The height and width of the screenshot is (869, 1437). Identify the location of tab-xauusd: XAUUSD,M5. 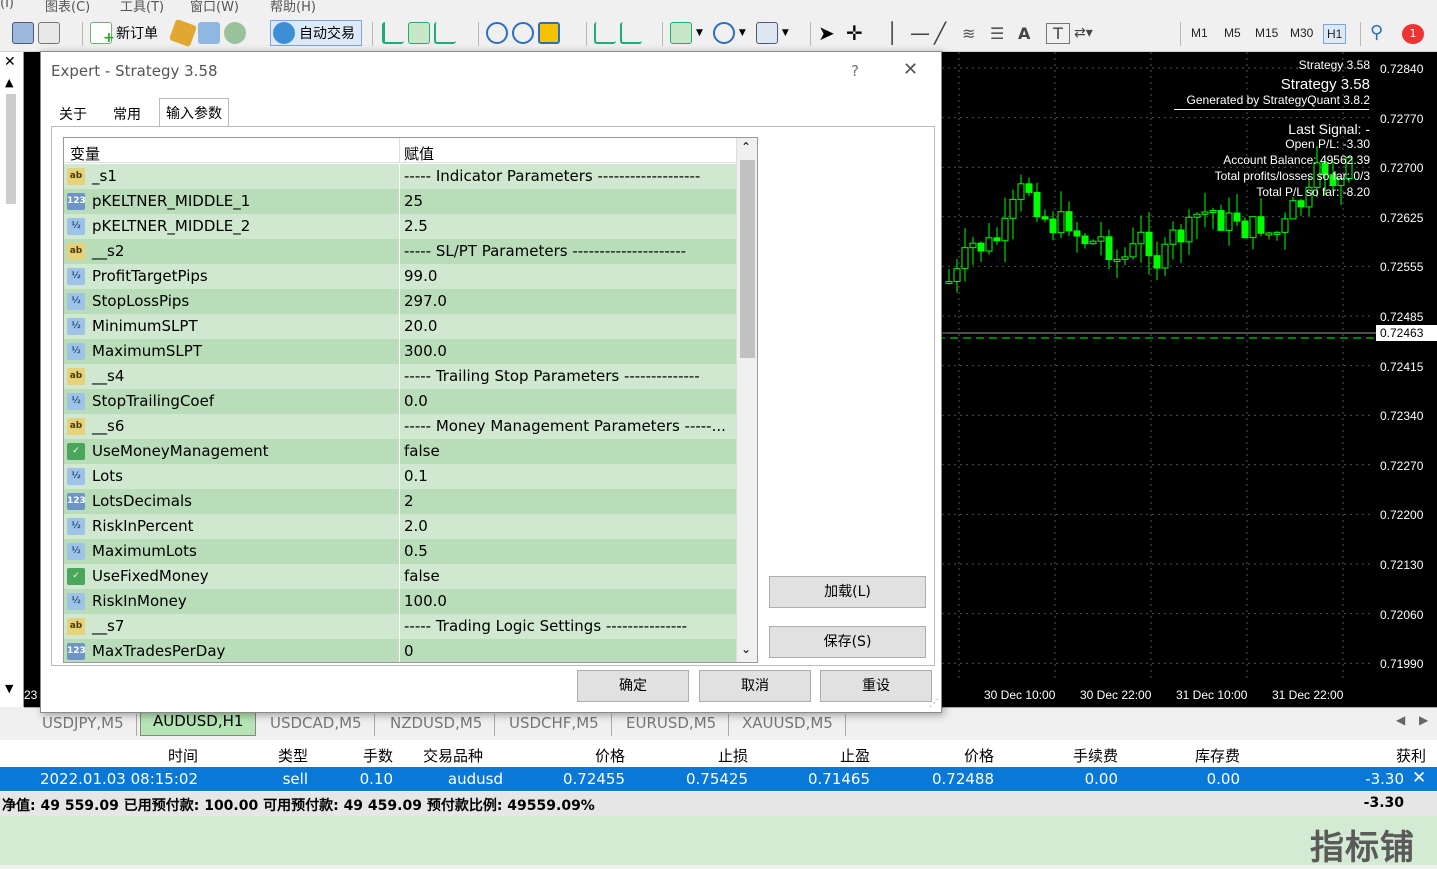
(788, 725).